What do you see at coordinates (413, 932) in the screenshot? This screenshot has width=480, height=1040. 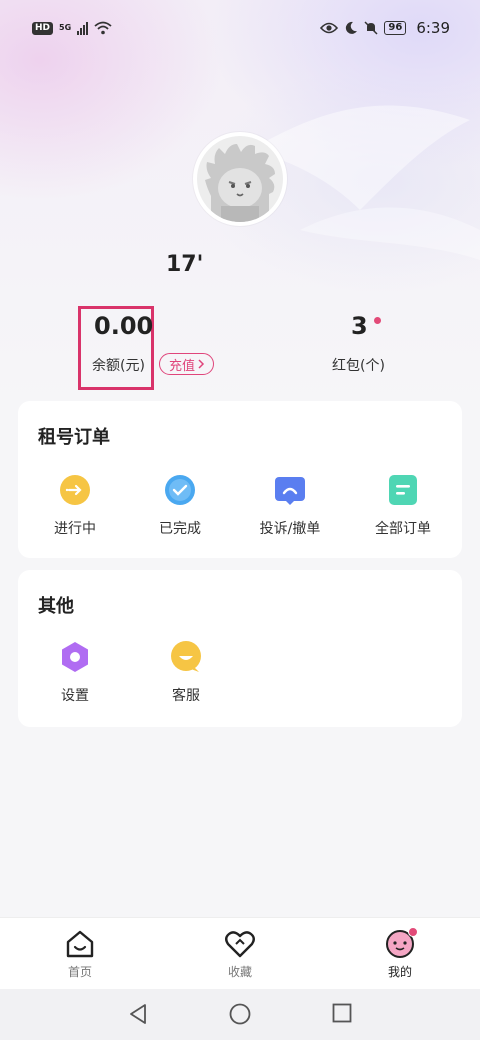 I see `profile-notification-dot` at bounding box center [413, 932].